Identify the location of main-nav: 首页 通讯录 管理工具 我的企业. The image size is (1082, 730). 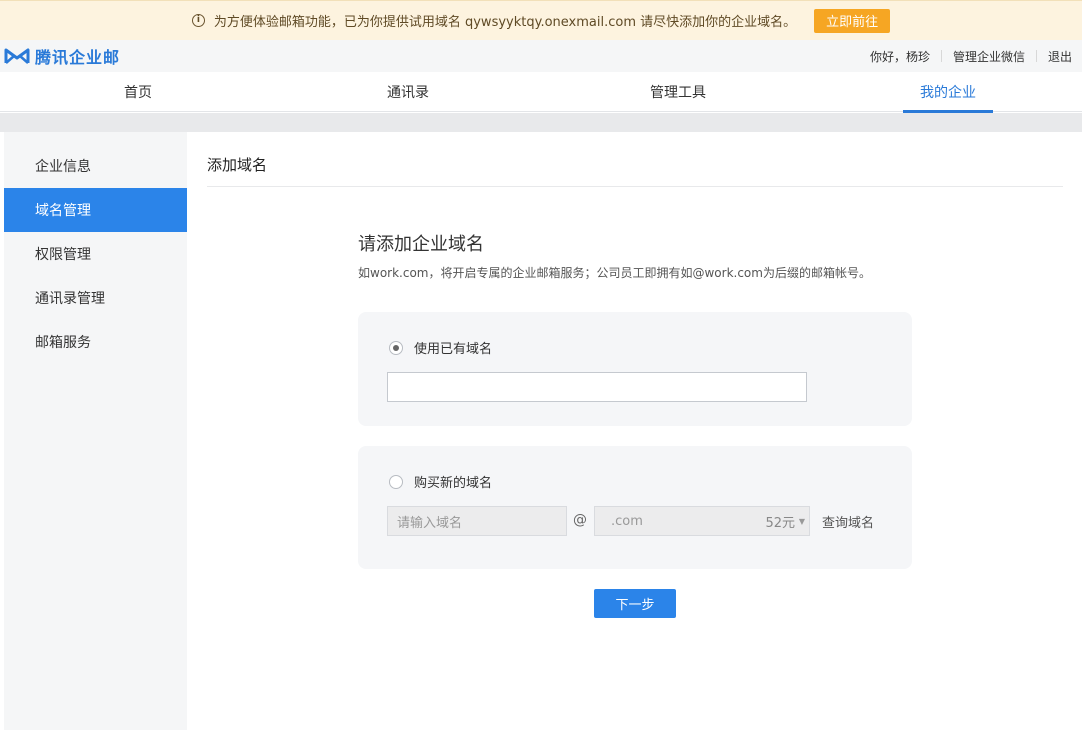
(541, 92).